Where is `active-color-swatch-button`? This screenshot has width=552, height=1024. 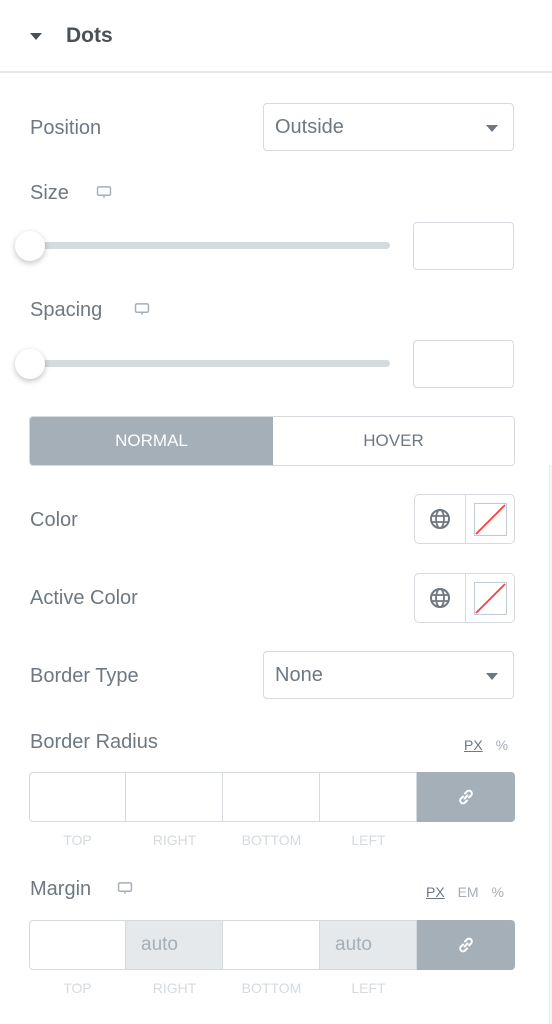 active-color-swatch-button is located at coordinates (490, 598).